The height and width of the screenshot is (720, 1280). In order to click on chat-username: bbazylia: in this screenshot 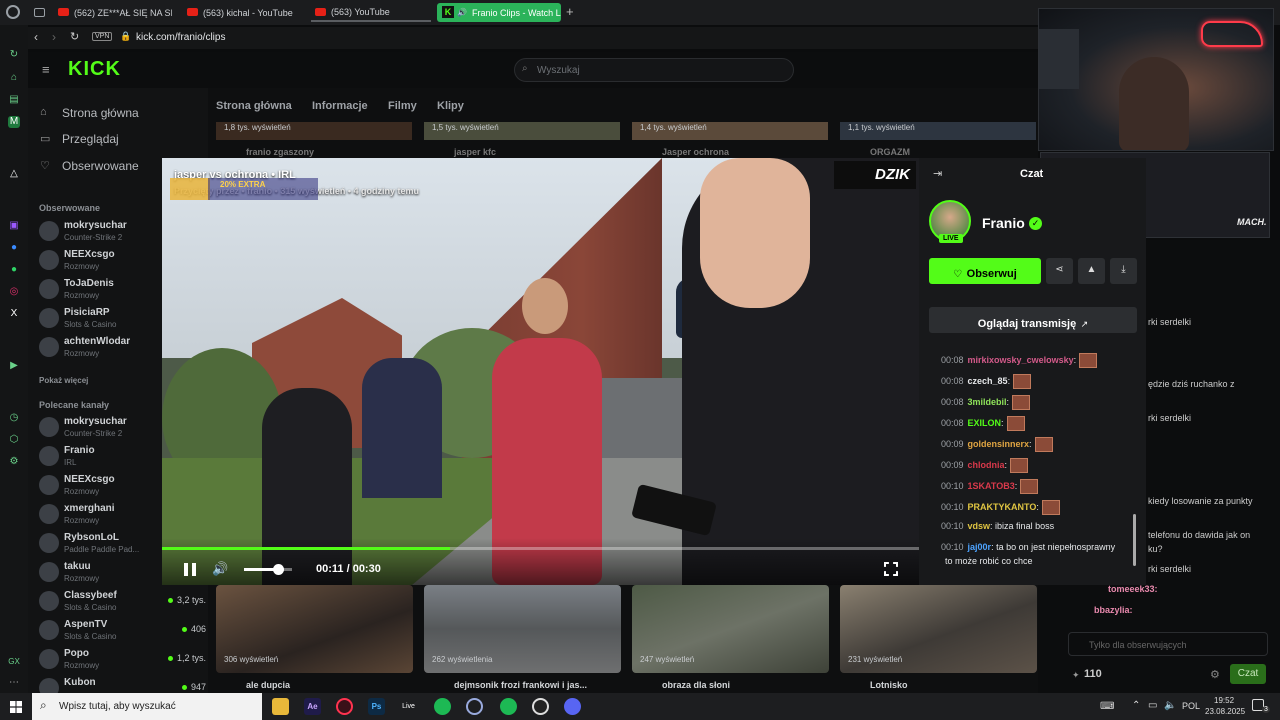, I will do `click(1113, 610)`.